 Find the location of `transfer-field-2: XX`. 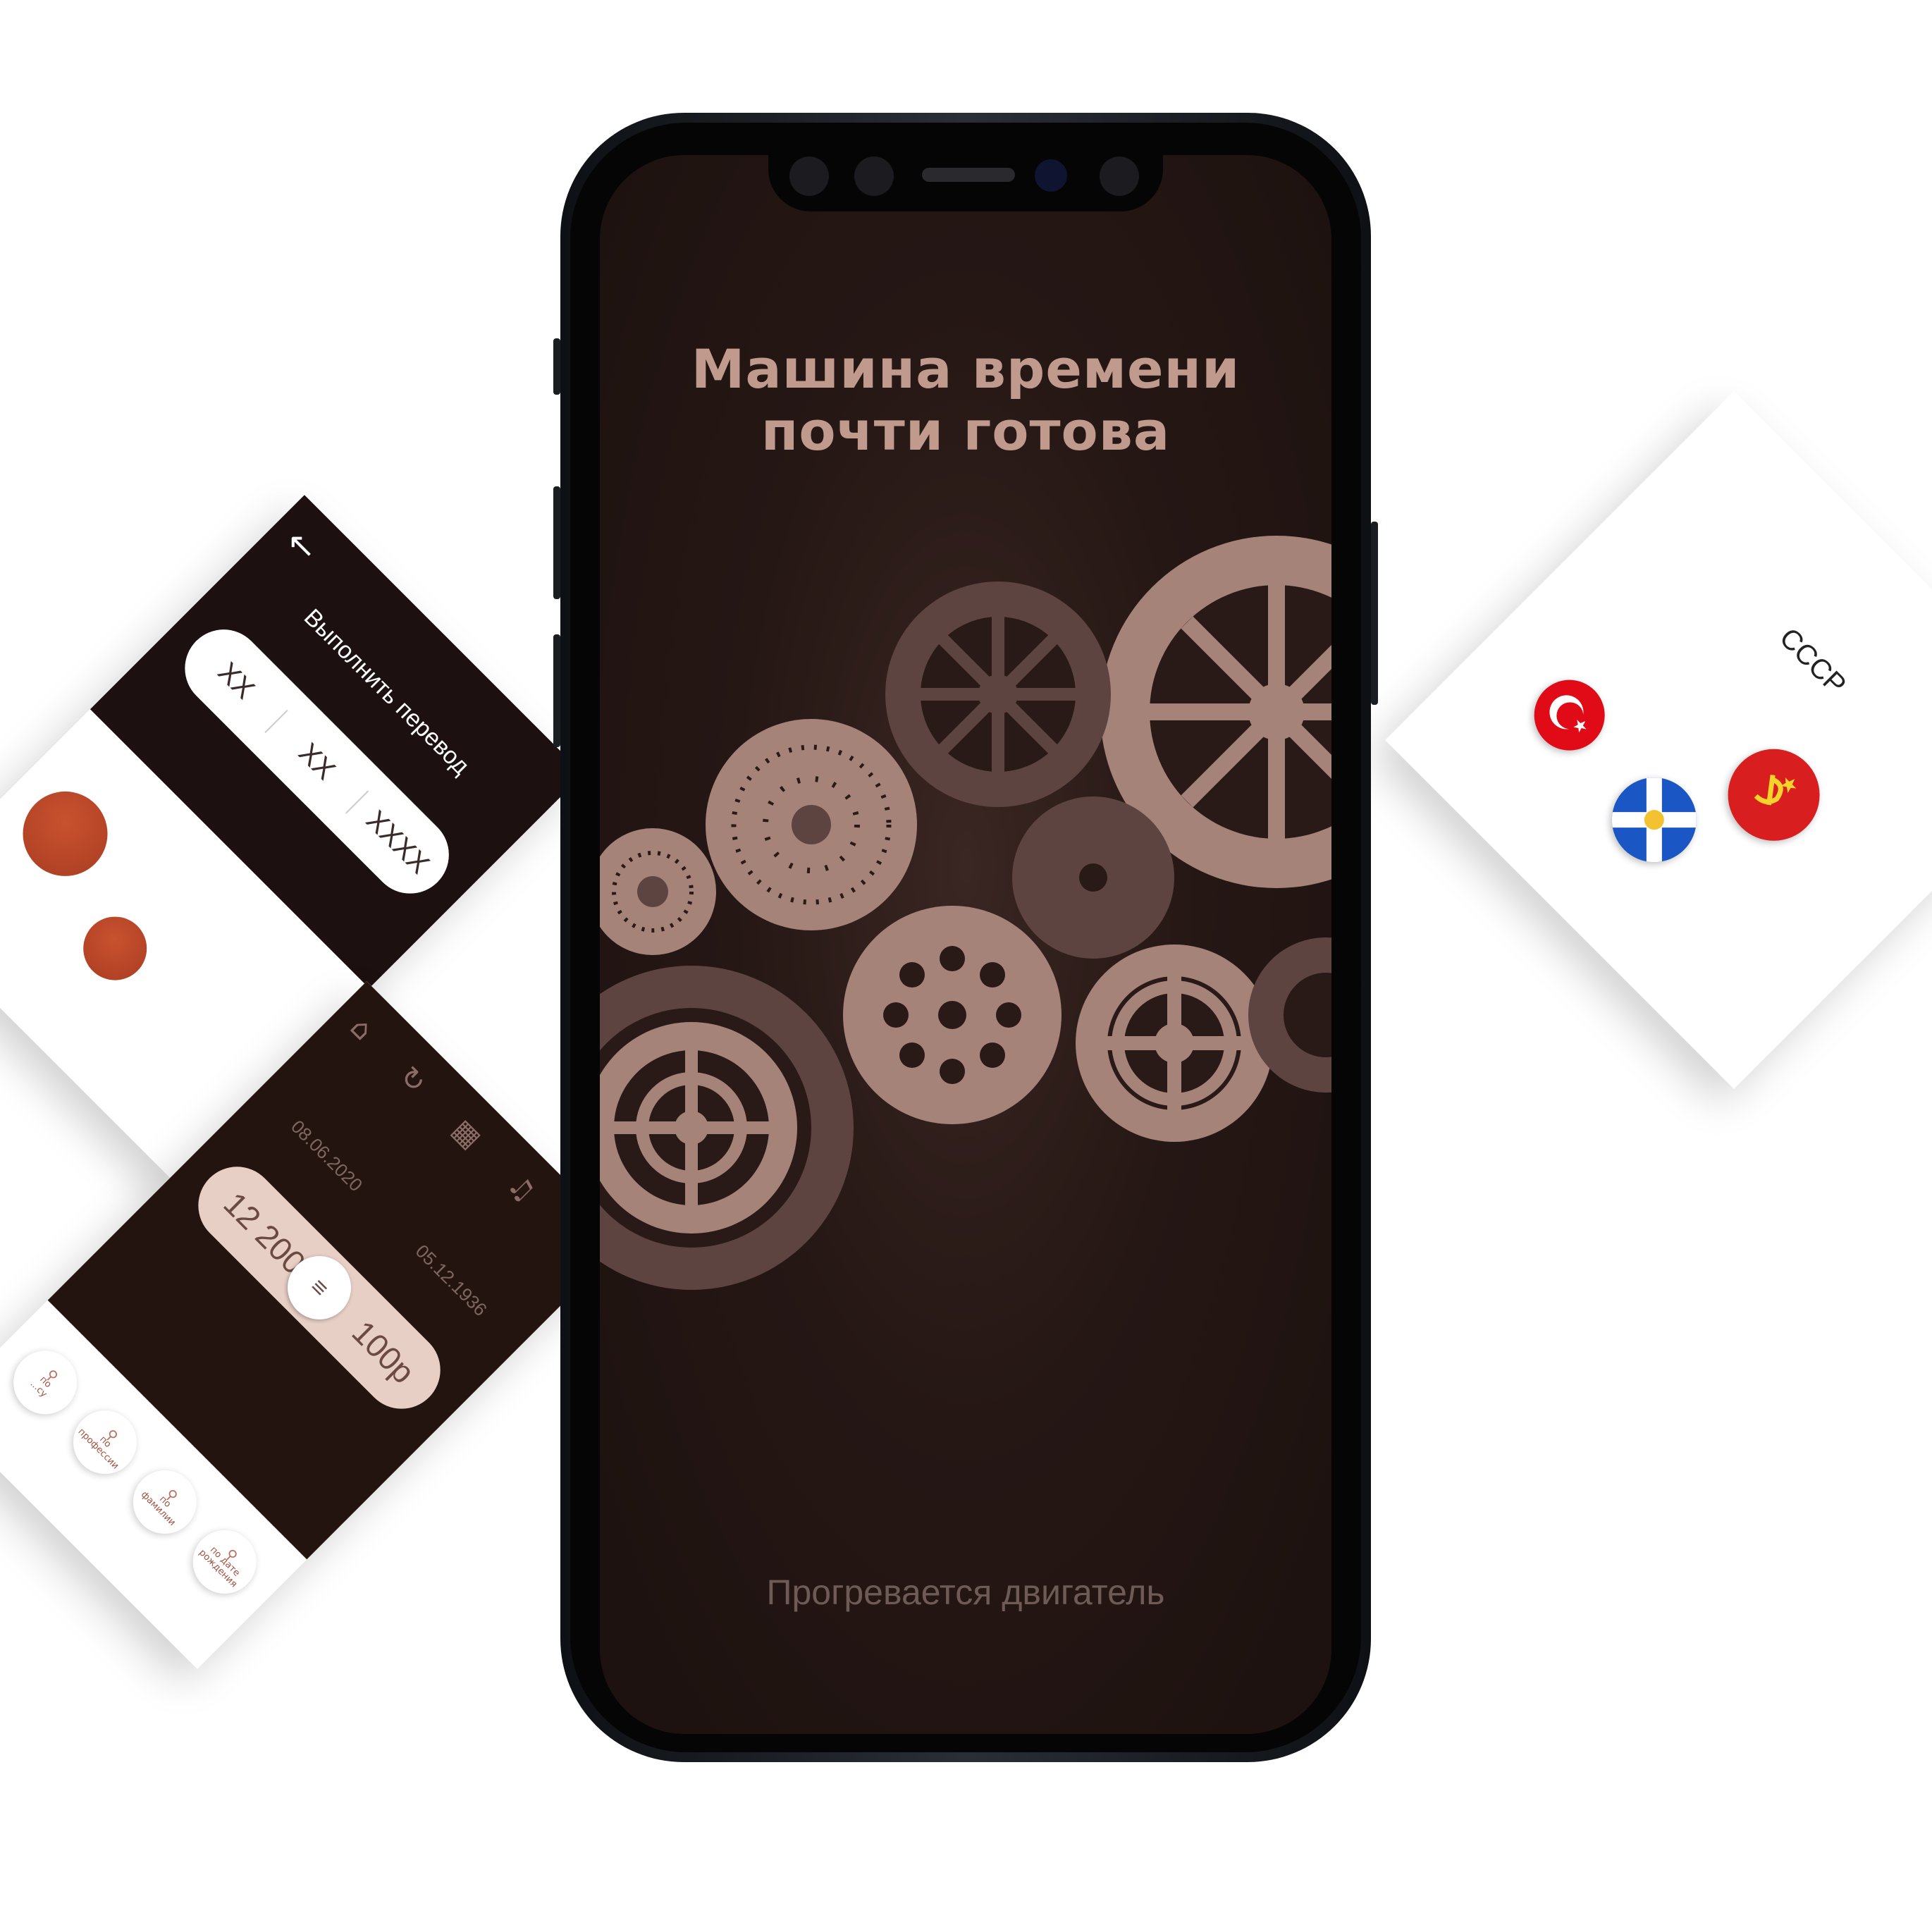

transfer-field-2: XX is located at coordinates (317, 762).